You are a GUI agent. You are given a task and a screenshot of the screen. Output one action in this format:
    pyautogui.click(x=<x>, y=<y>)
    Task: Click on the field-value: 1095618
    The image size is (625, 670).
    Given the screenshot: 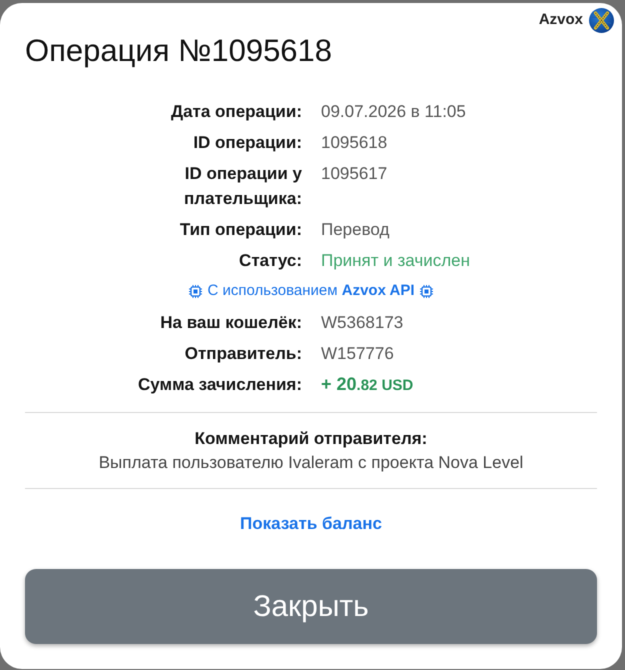 What is the action you would take?
    pyautogui.click(x=354, y=143)
    